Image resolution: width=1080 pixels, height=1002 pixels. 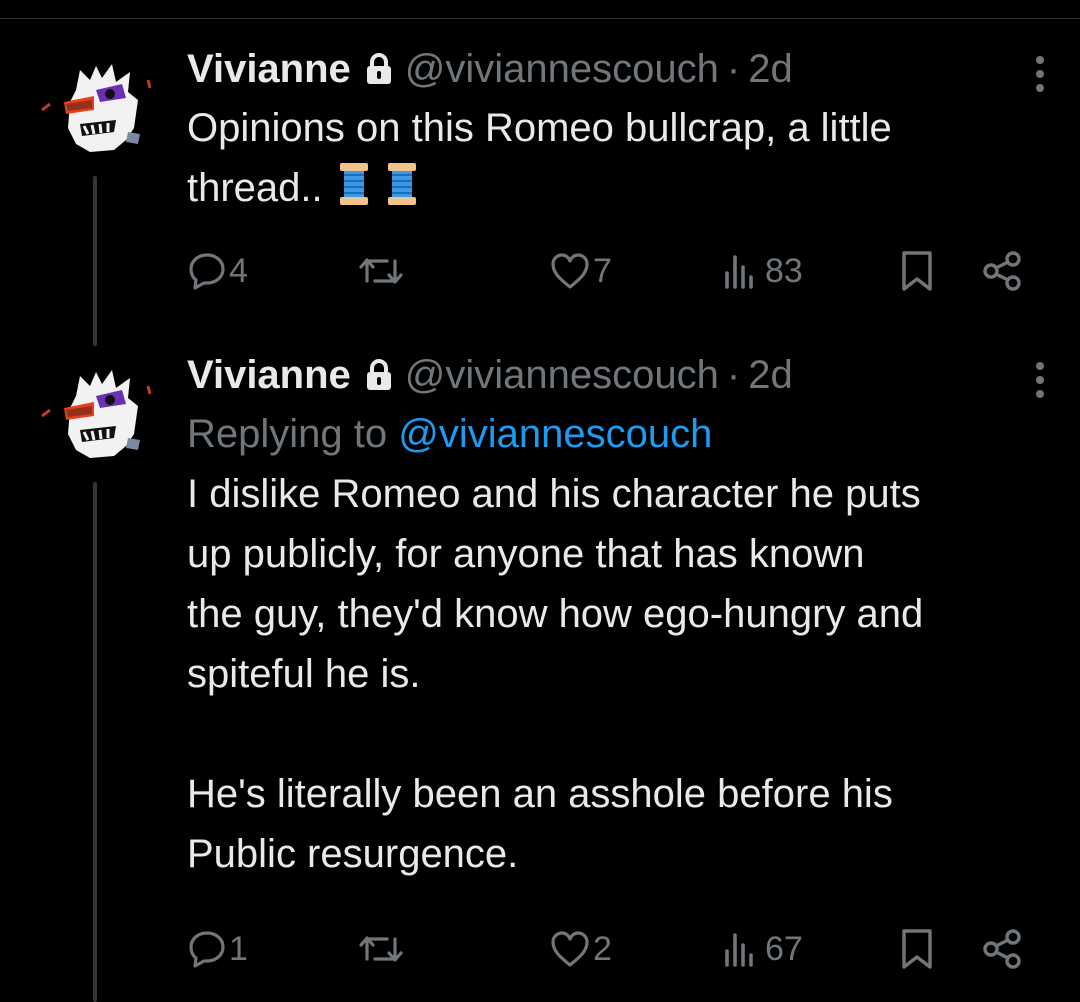 What do you see at coordinates (238, 948) in the screenshot?
I see `reply-count: 1` at bounding box center [238, 948].